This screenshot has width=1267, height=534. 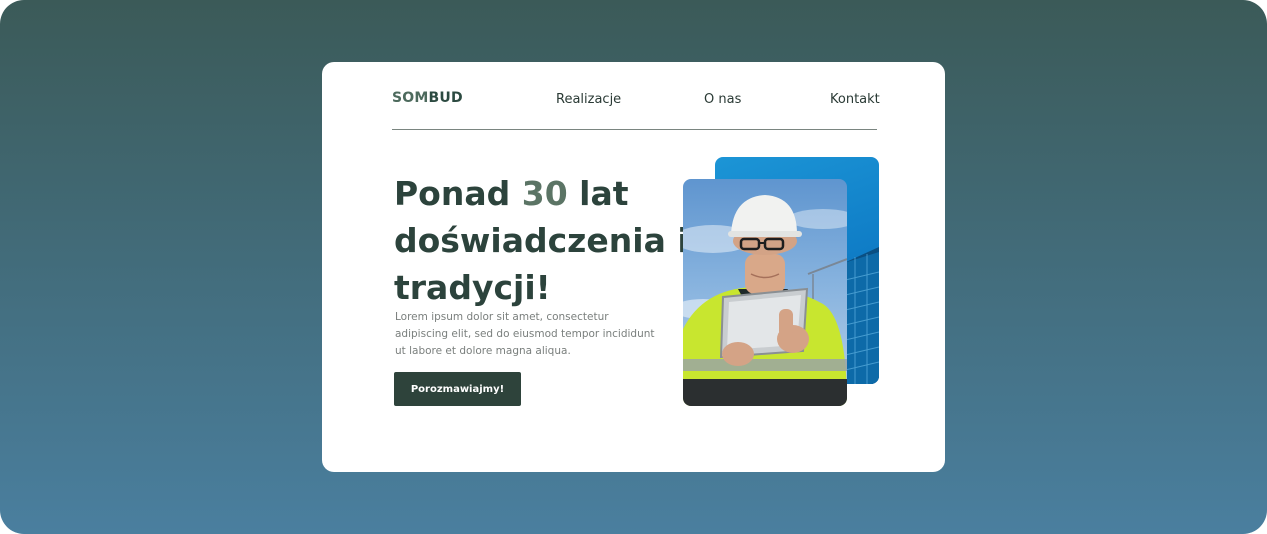 What do you see at coordinates (445, 98) in the screenshot?
I see `logo-text-bud: BUD` at bounding box center [445, 98].